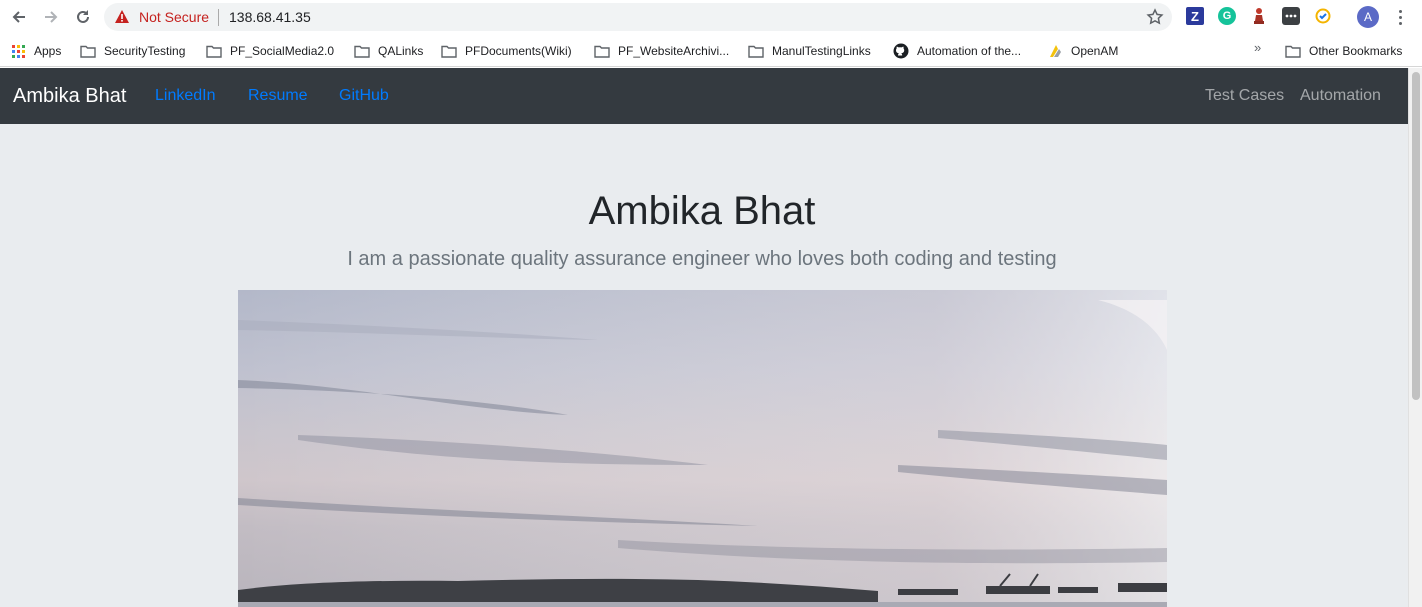 Image resolution: width=1422 pixels, height=607 pixels. Describe the element at coordinates (401, 51) in the screenshot. I see `bookmark-label: QALinks` at that location.